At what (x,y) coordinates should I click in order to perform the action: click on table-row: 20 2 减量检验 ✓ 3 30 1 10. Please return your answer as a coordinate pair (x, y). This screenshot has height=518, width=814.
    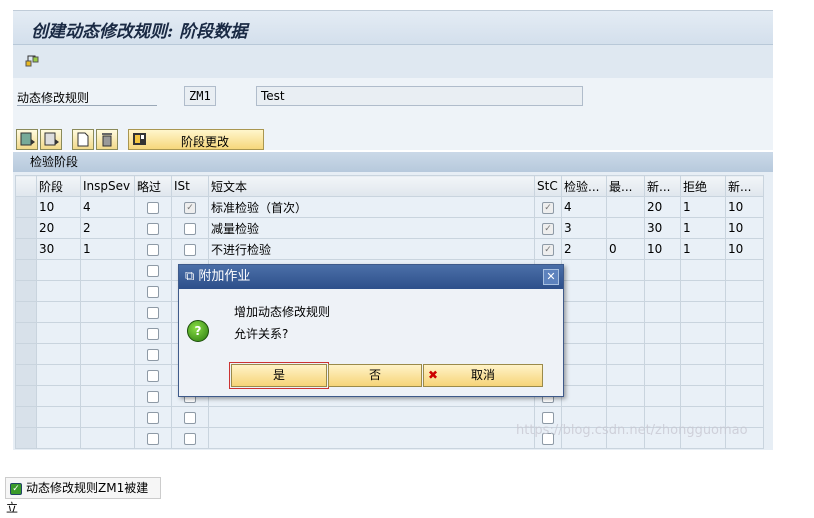
    Looking at the image, I should click on (389, 228).